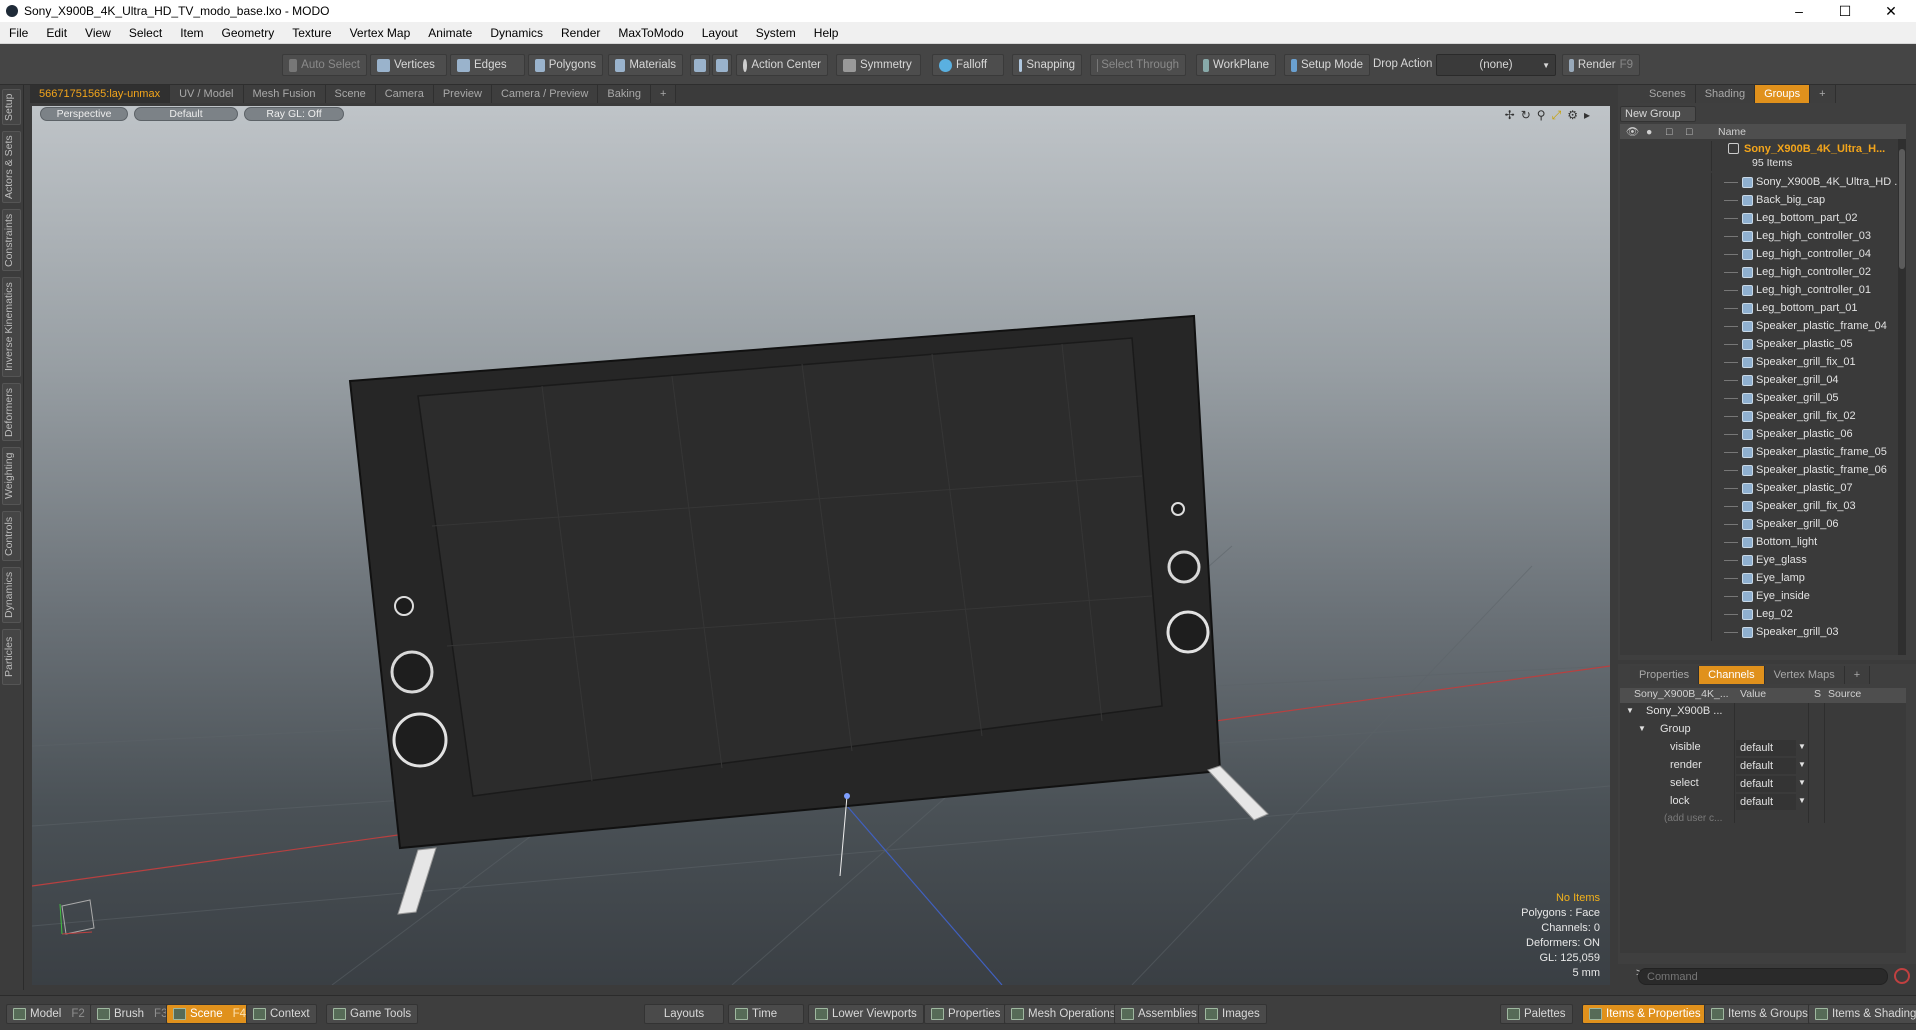 This screenshot has width=1916, height=1030. What do you see at coordinates (1763, 632) in the screenshot?
I see `list-item: Speaker_grill_03` at bounding box center [1763, 632].